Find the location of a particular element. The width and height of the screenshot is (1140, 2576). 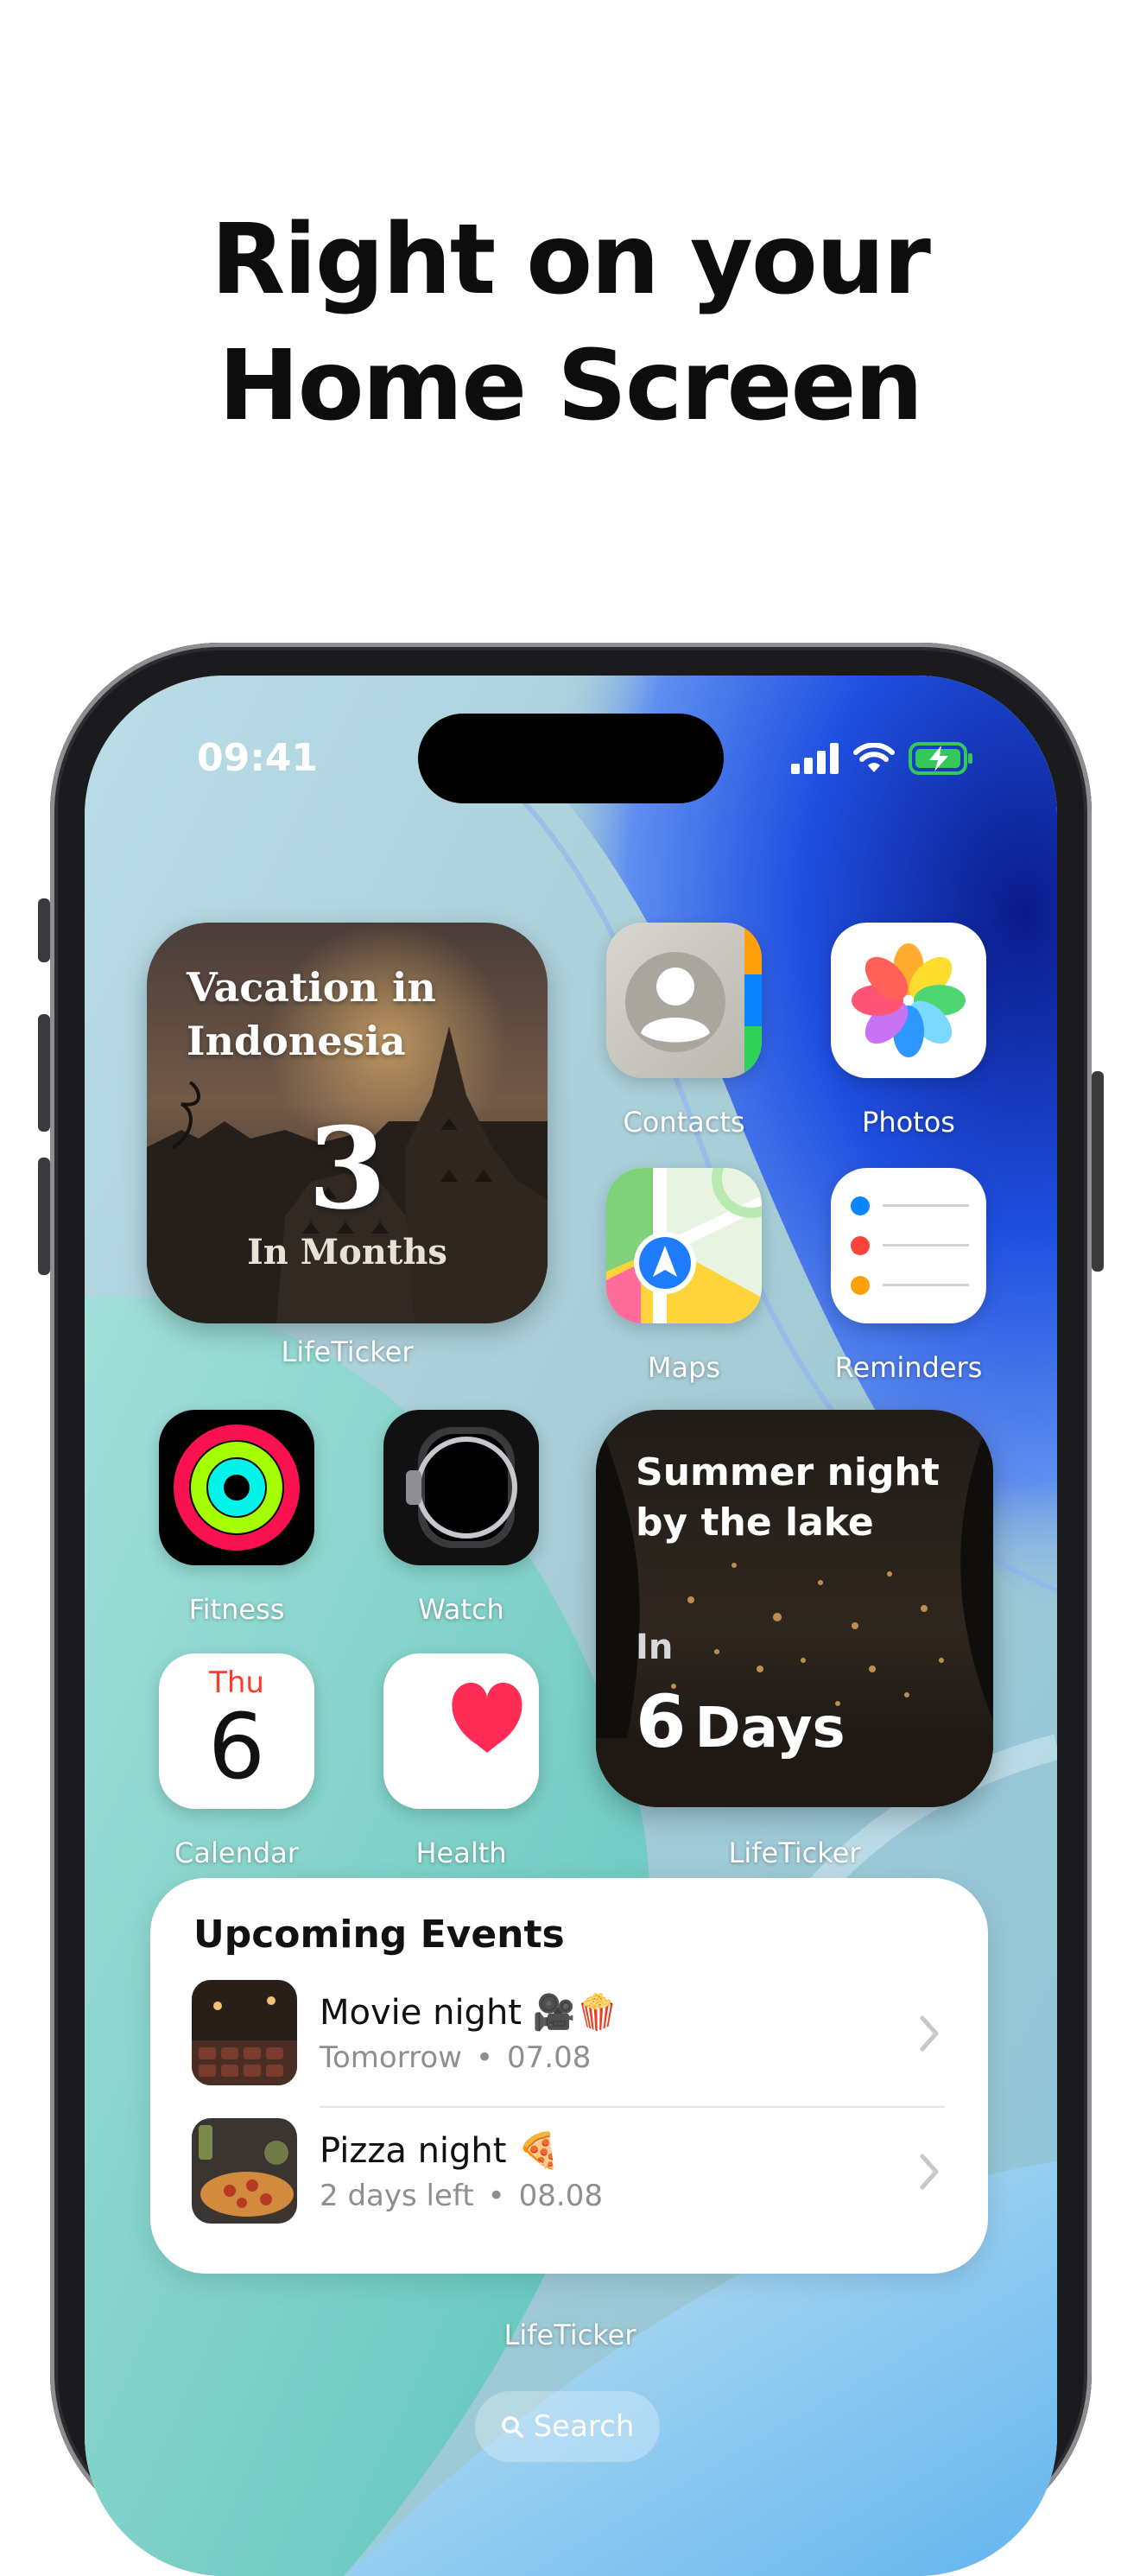

vacation-widget: Vacation in Indonesia 3 In Months is located at coordinates (348, 1123).